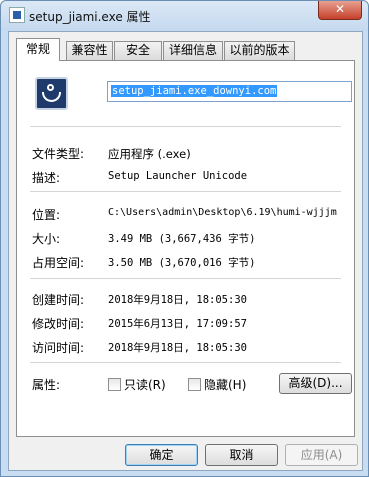  Describe the element at coordinates (17, 15) in the screenshot. I see `file-icon` at that location.